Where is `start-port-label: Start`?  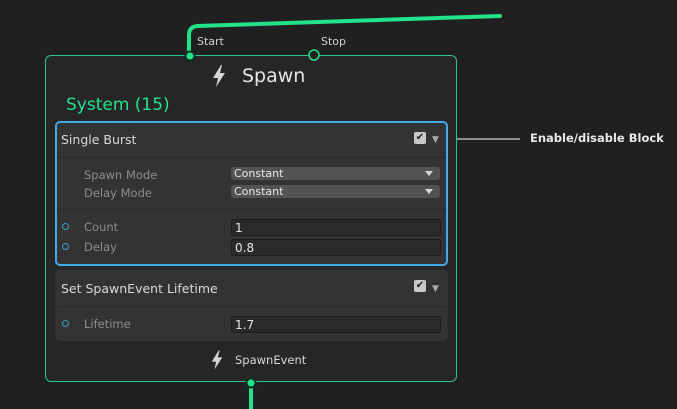
start-port-label: Start is located at coordinates (210, 41).